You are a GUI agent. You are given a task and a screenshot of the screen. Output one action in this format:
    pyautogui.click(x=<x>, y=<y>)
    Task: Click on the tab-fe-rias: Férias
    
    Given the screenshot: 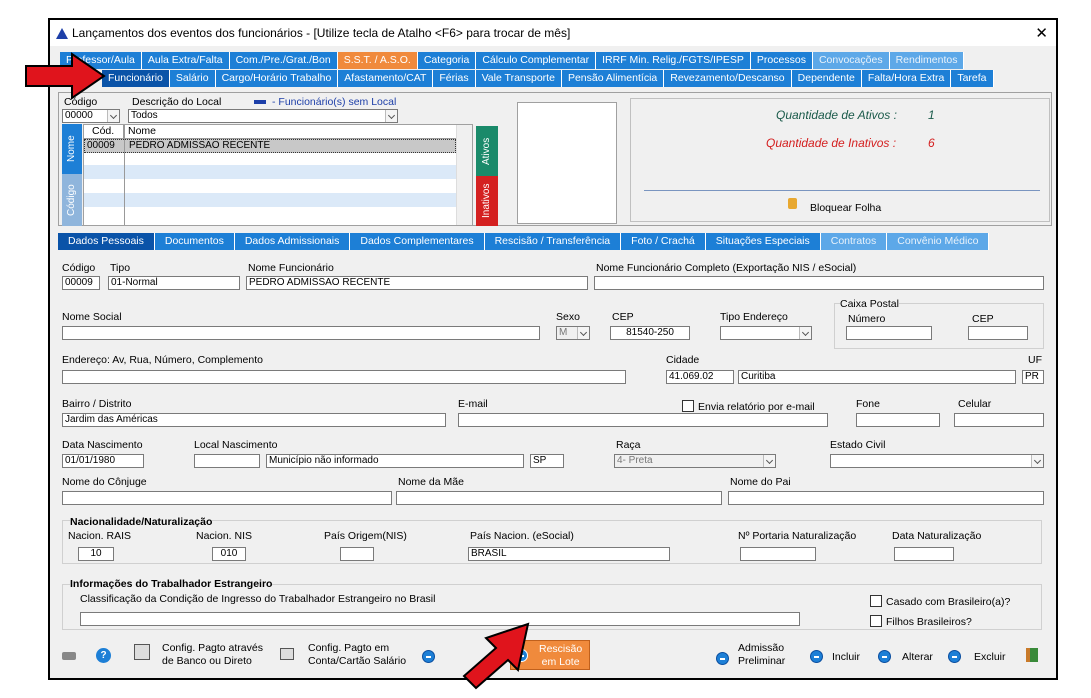 What is the action you would take?
    pyautogui.click(x=454, y=78)
    